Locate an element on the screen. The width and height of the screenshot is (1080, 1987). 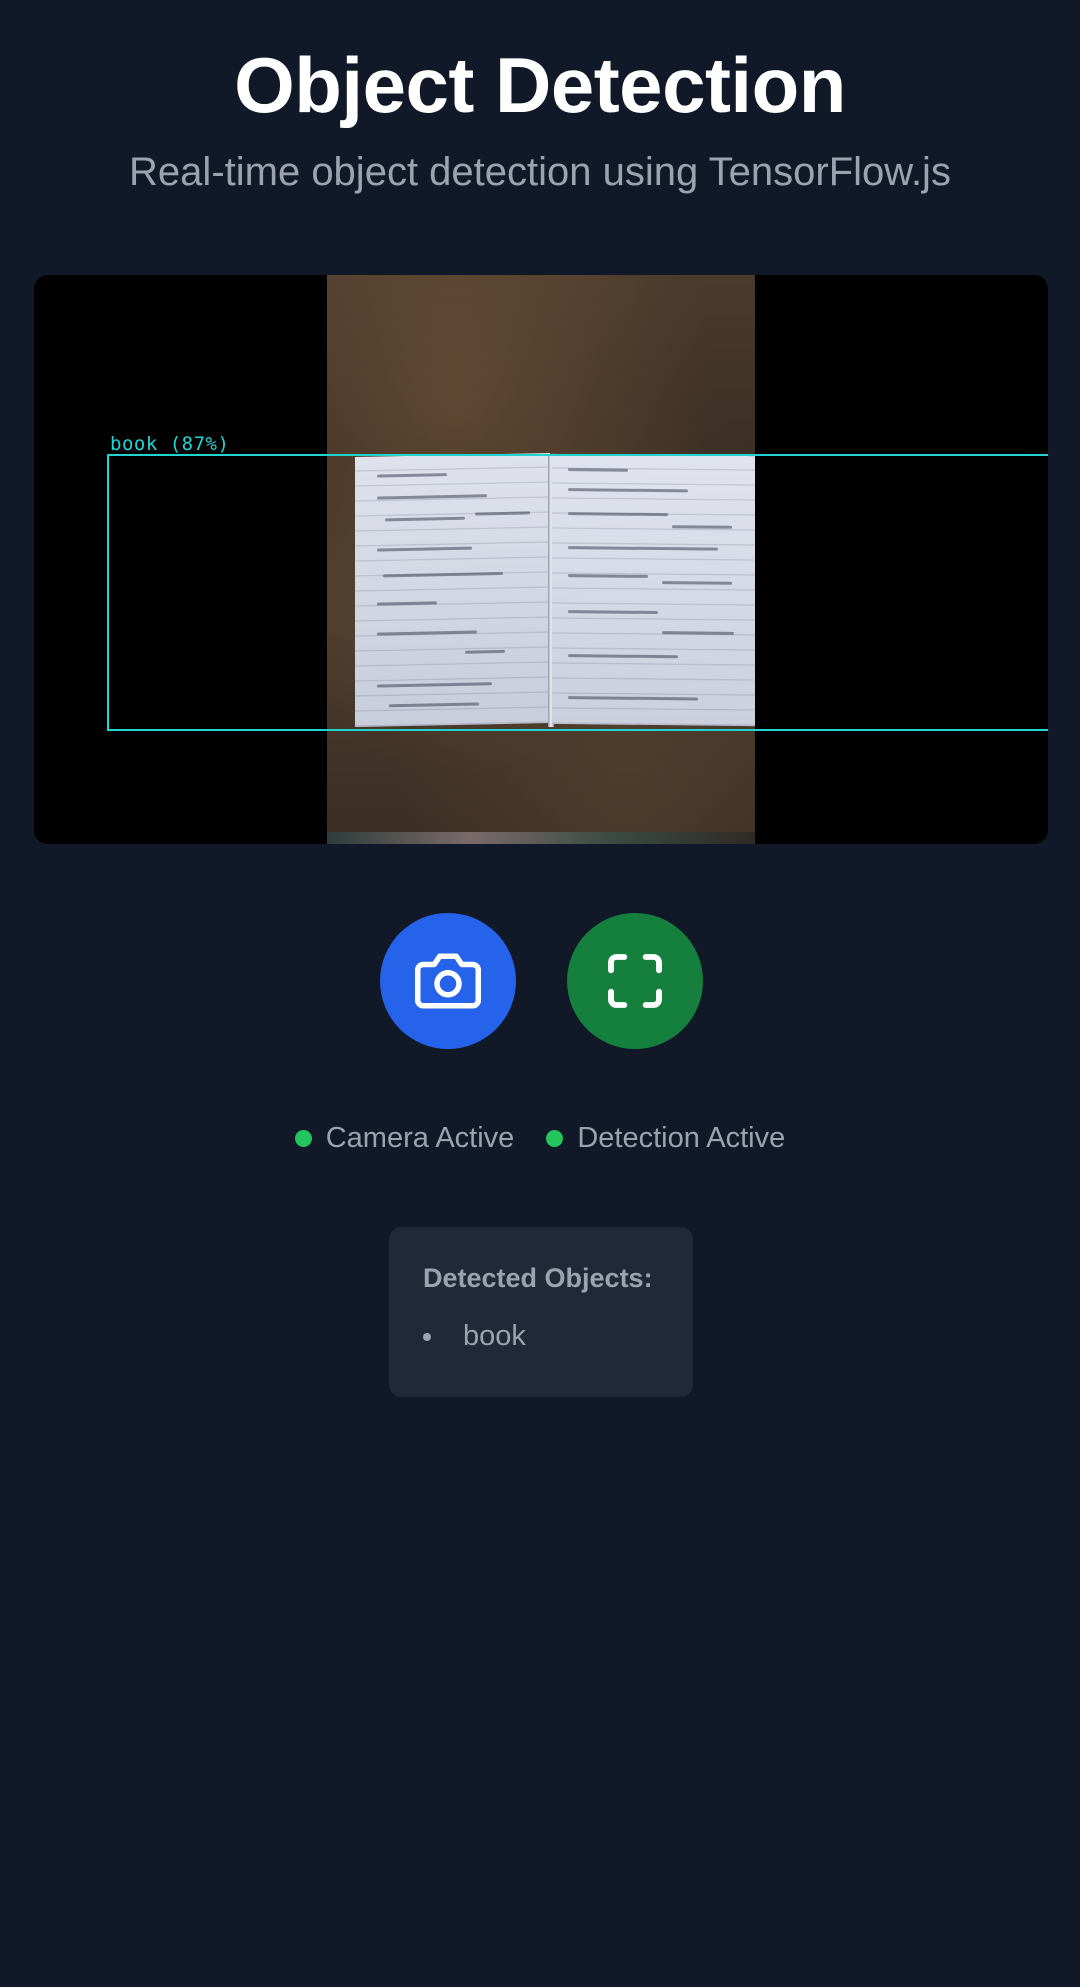
fullscreen-button is located at coordinates (635, 981).